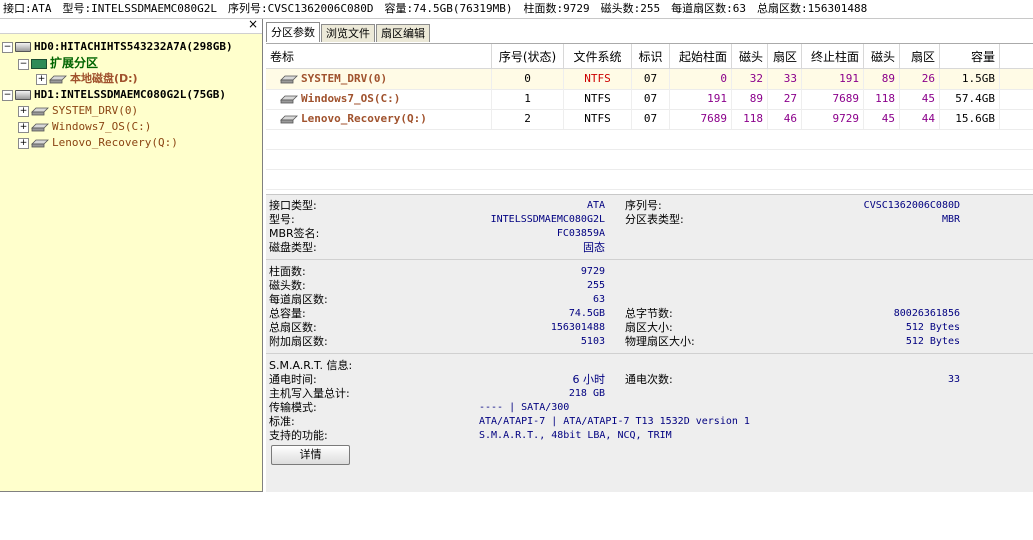  I want to click on table-cell-start-sector: 27, so click(785, 99).